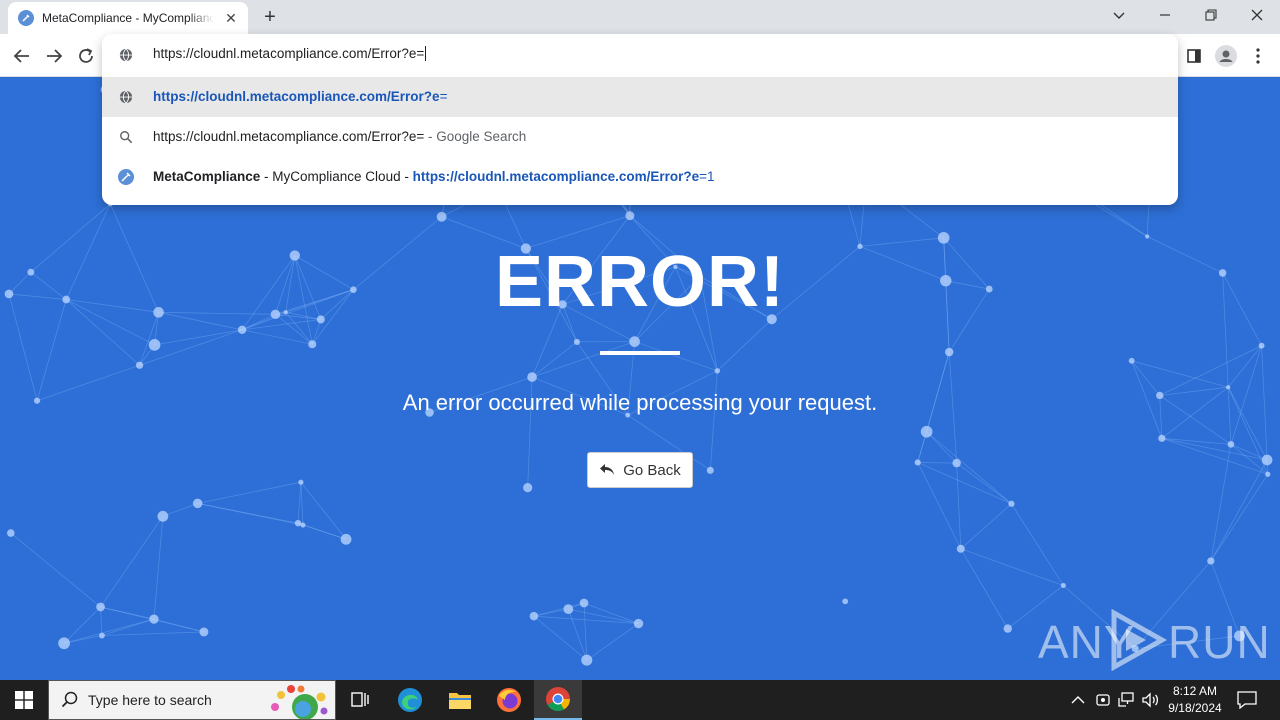 This screenshot has width=1280, height=720. I want to click on clock-date: 9/18/2024, so click(1195, 708).